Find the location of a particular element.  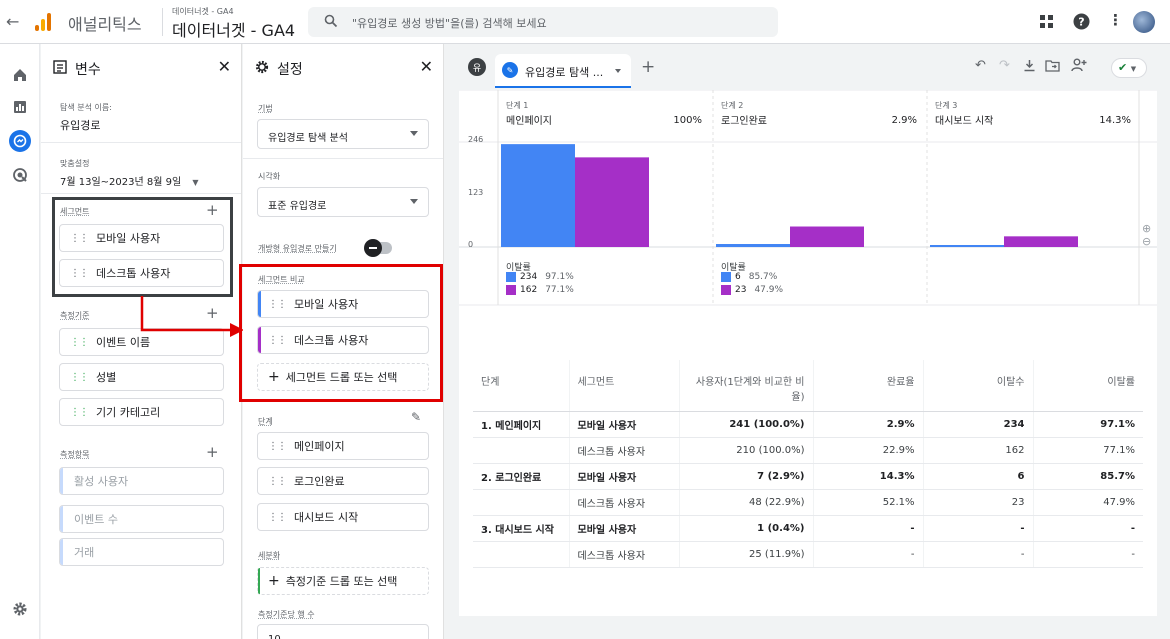

highlight-box-segments is located at coordinates (142, 247).